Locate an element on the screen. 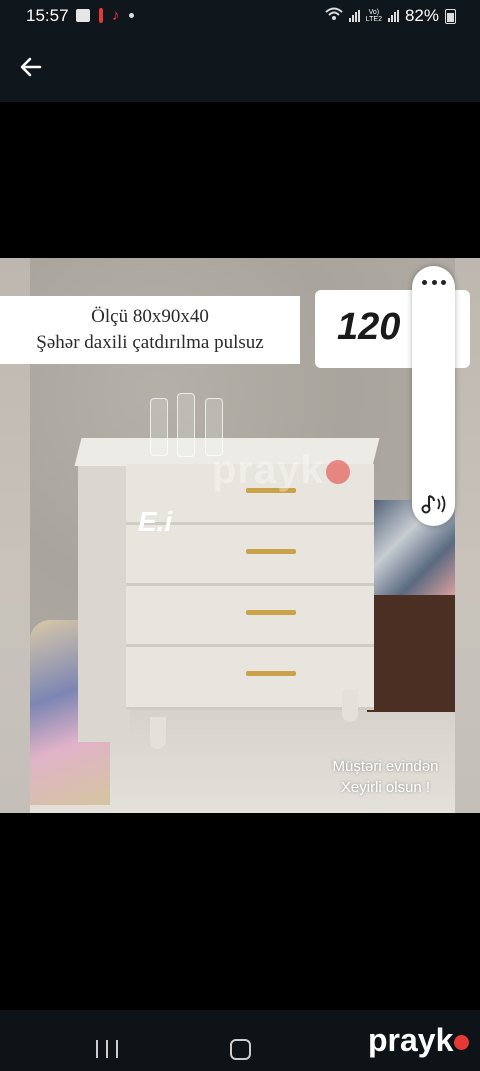 This screenshot has height=1071, width=480. brand-mark: E.i is located at coordinates (155, 521).